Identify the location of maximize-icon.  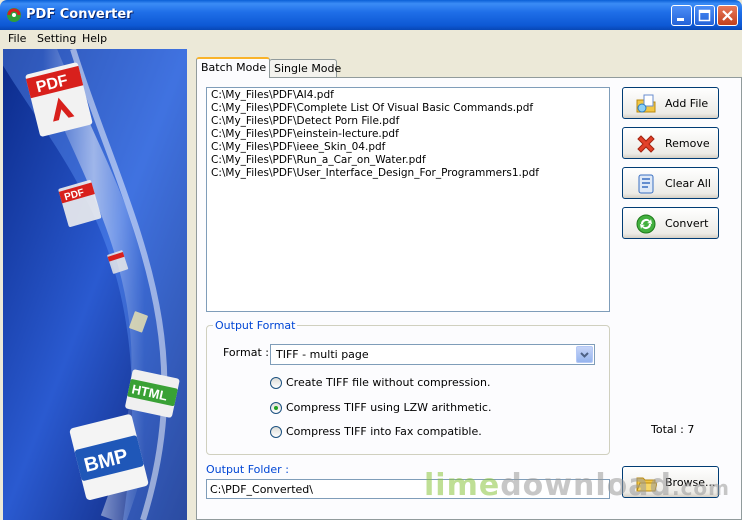
(704, 15).